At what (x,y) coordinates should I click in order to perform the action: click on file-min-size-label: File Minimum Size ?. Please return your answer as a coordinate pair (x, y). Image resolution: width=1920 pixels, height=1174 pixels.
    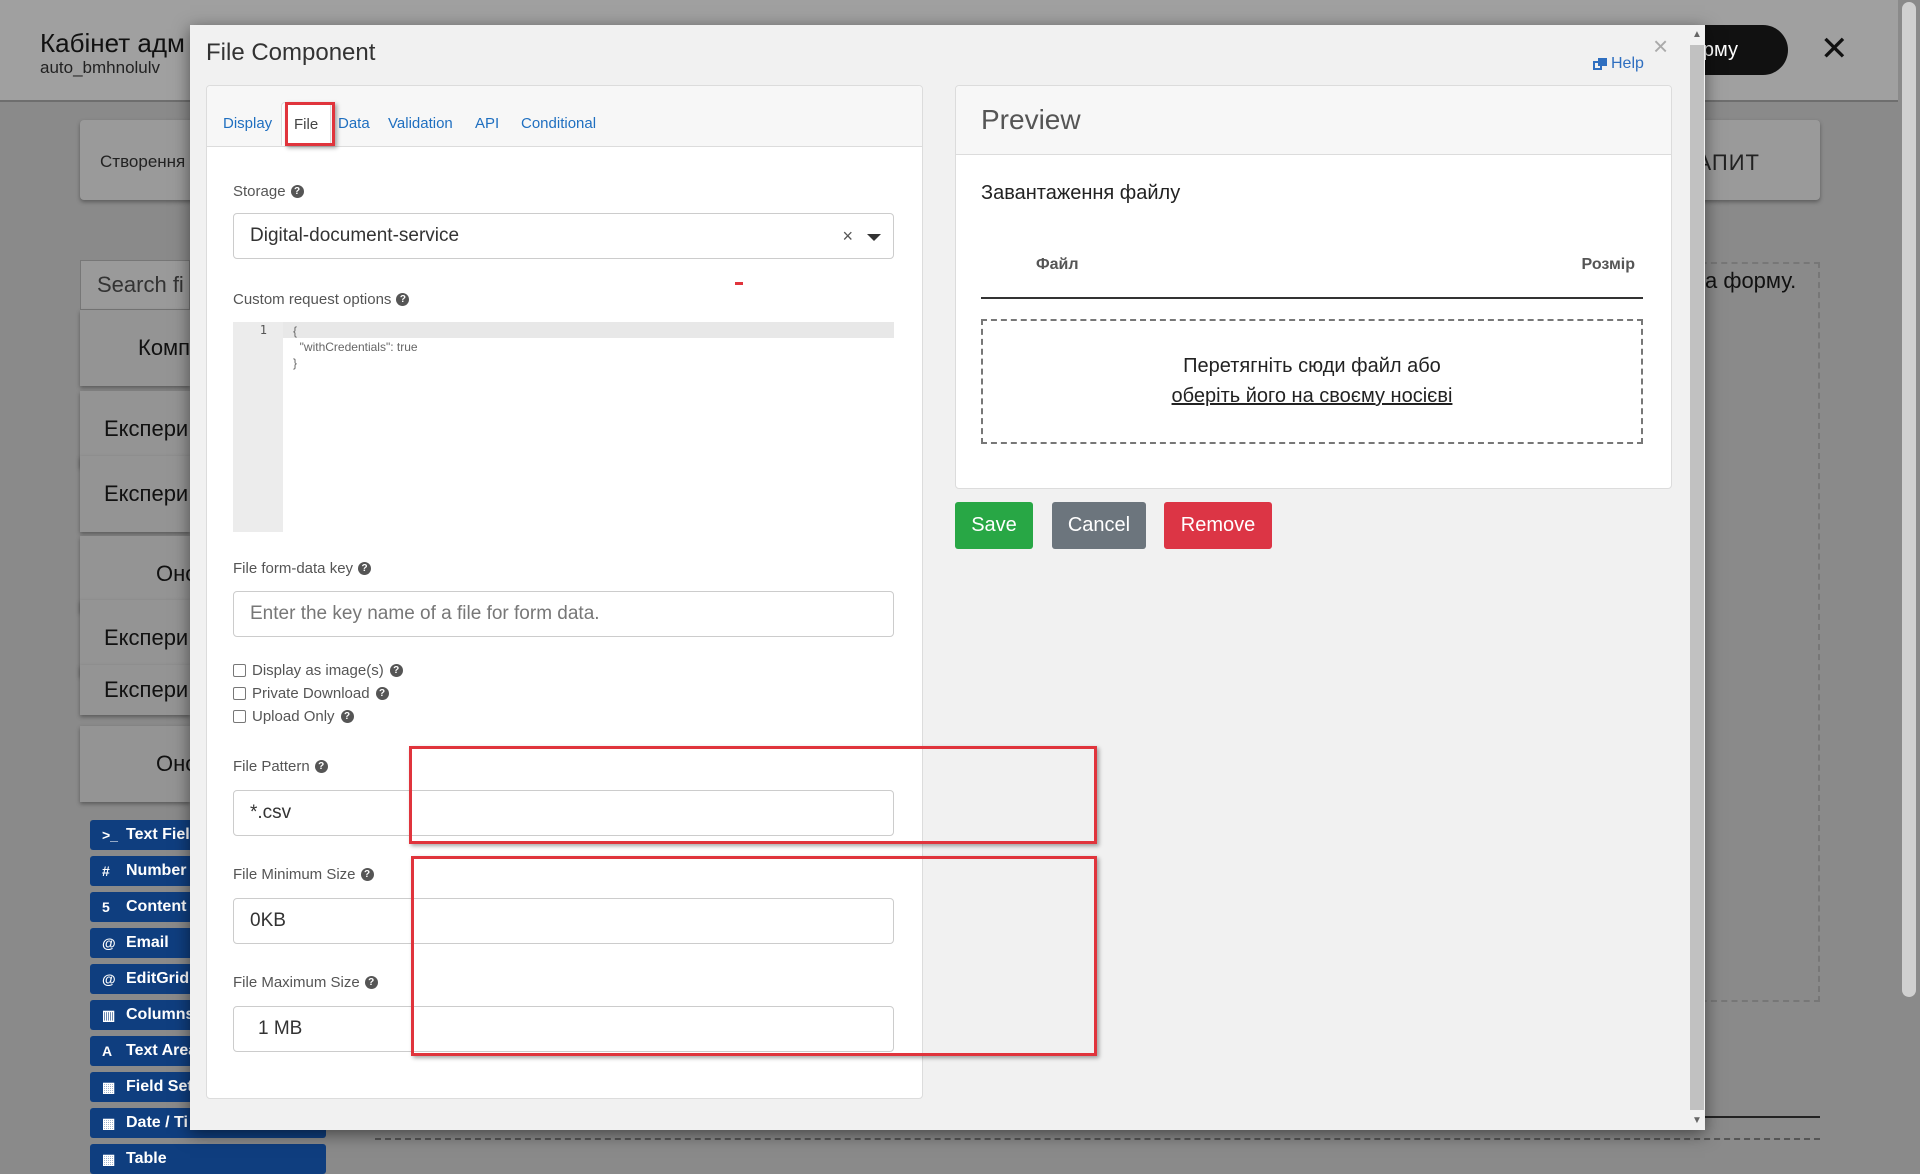
    Looking at the image, I should click on (303, 874).